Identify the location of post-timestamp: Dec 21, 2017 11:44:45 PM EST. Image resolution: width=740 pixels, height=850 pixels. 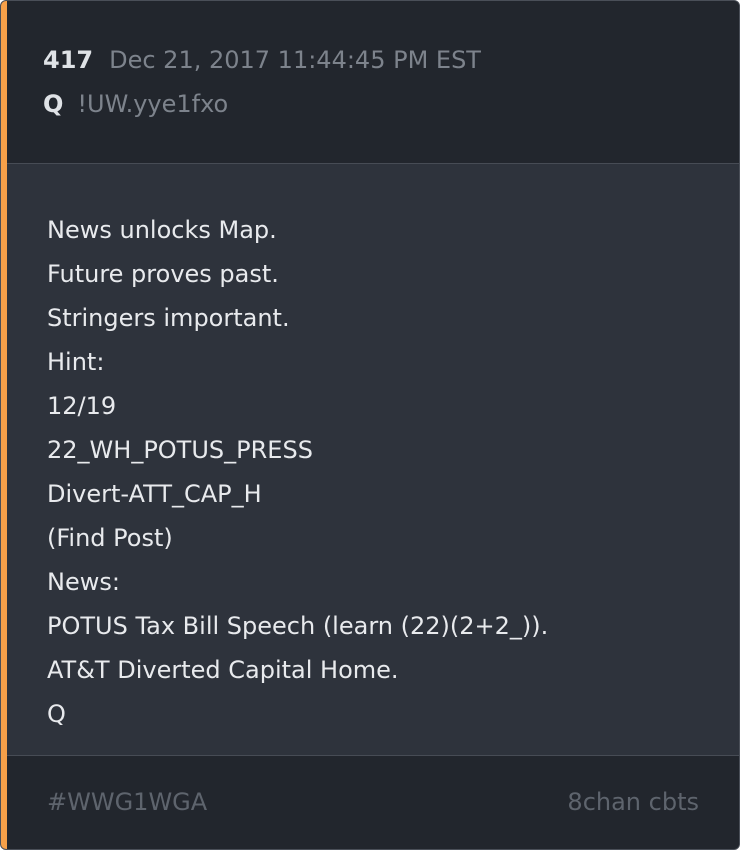
(295, 60).